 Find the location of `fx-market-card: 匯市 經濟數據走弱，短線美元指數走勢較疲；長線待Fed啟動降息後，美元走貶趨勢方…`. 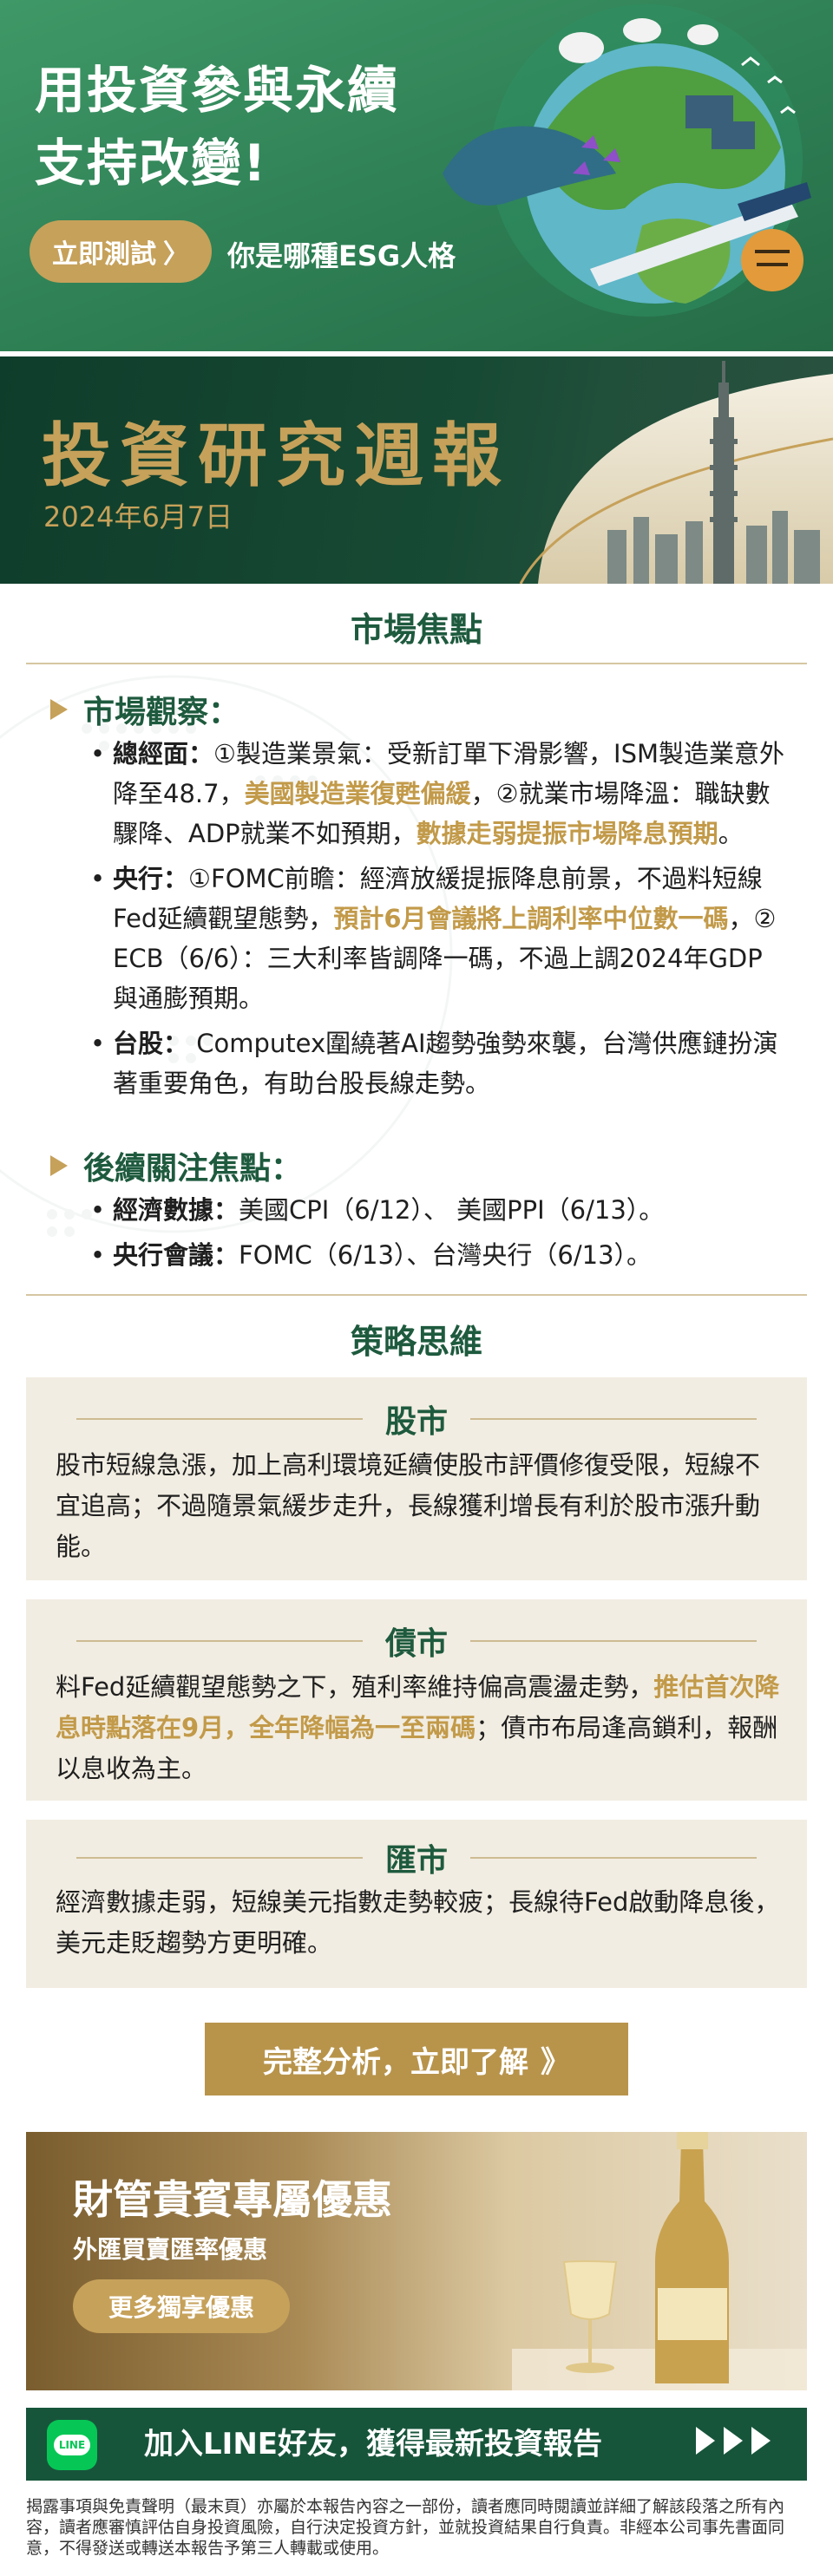

fx-market-card: 匯市 經濟數據走弱，短線美元指數走勢較疲；長線待Fed啟動降息後，美元走貶趨勢方… is located at coordinates (416, 1904).